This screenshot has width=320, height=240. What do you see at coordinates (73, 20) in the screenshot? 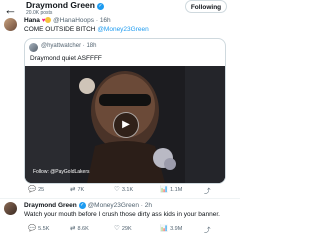
I see `author-handle: @HanaHoops` at bounding box center [73, 20].